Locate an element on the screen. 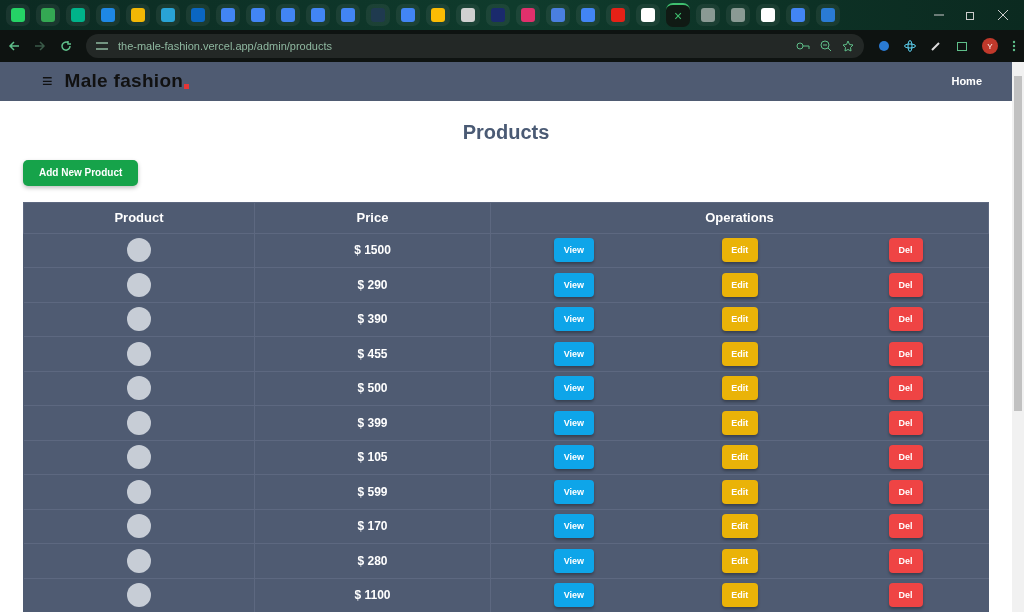 This screenshot has width=1024, height=612. price-cell: $ 170 is located at coordinates (372, 526).